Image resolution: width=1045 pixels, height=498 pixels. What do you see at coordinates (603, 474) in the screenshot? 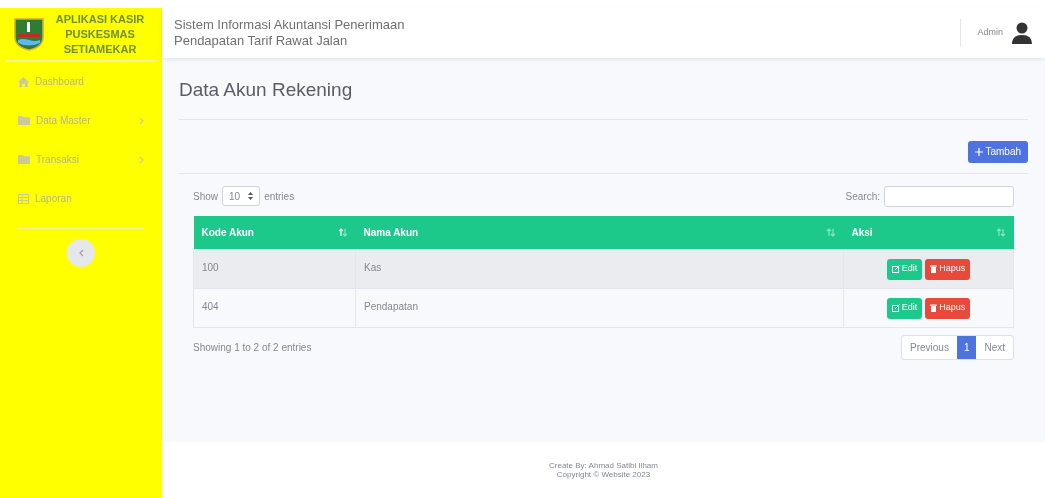
I see `footer-text: Copyright © Website 2023` at bounding box center [603, 474].